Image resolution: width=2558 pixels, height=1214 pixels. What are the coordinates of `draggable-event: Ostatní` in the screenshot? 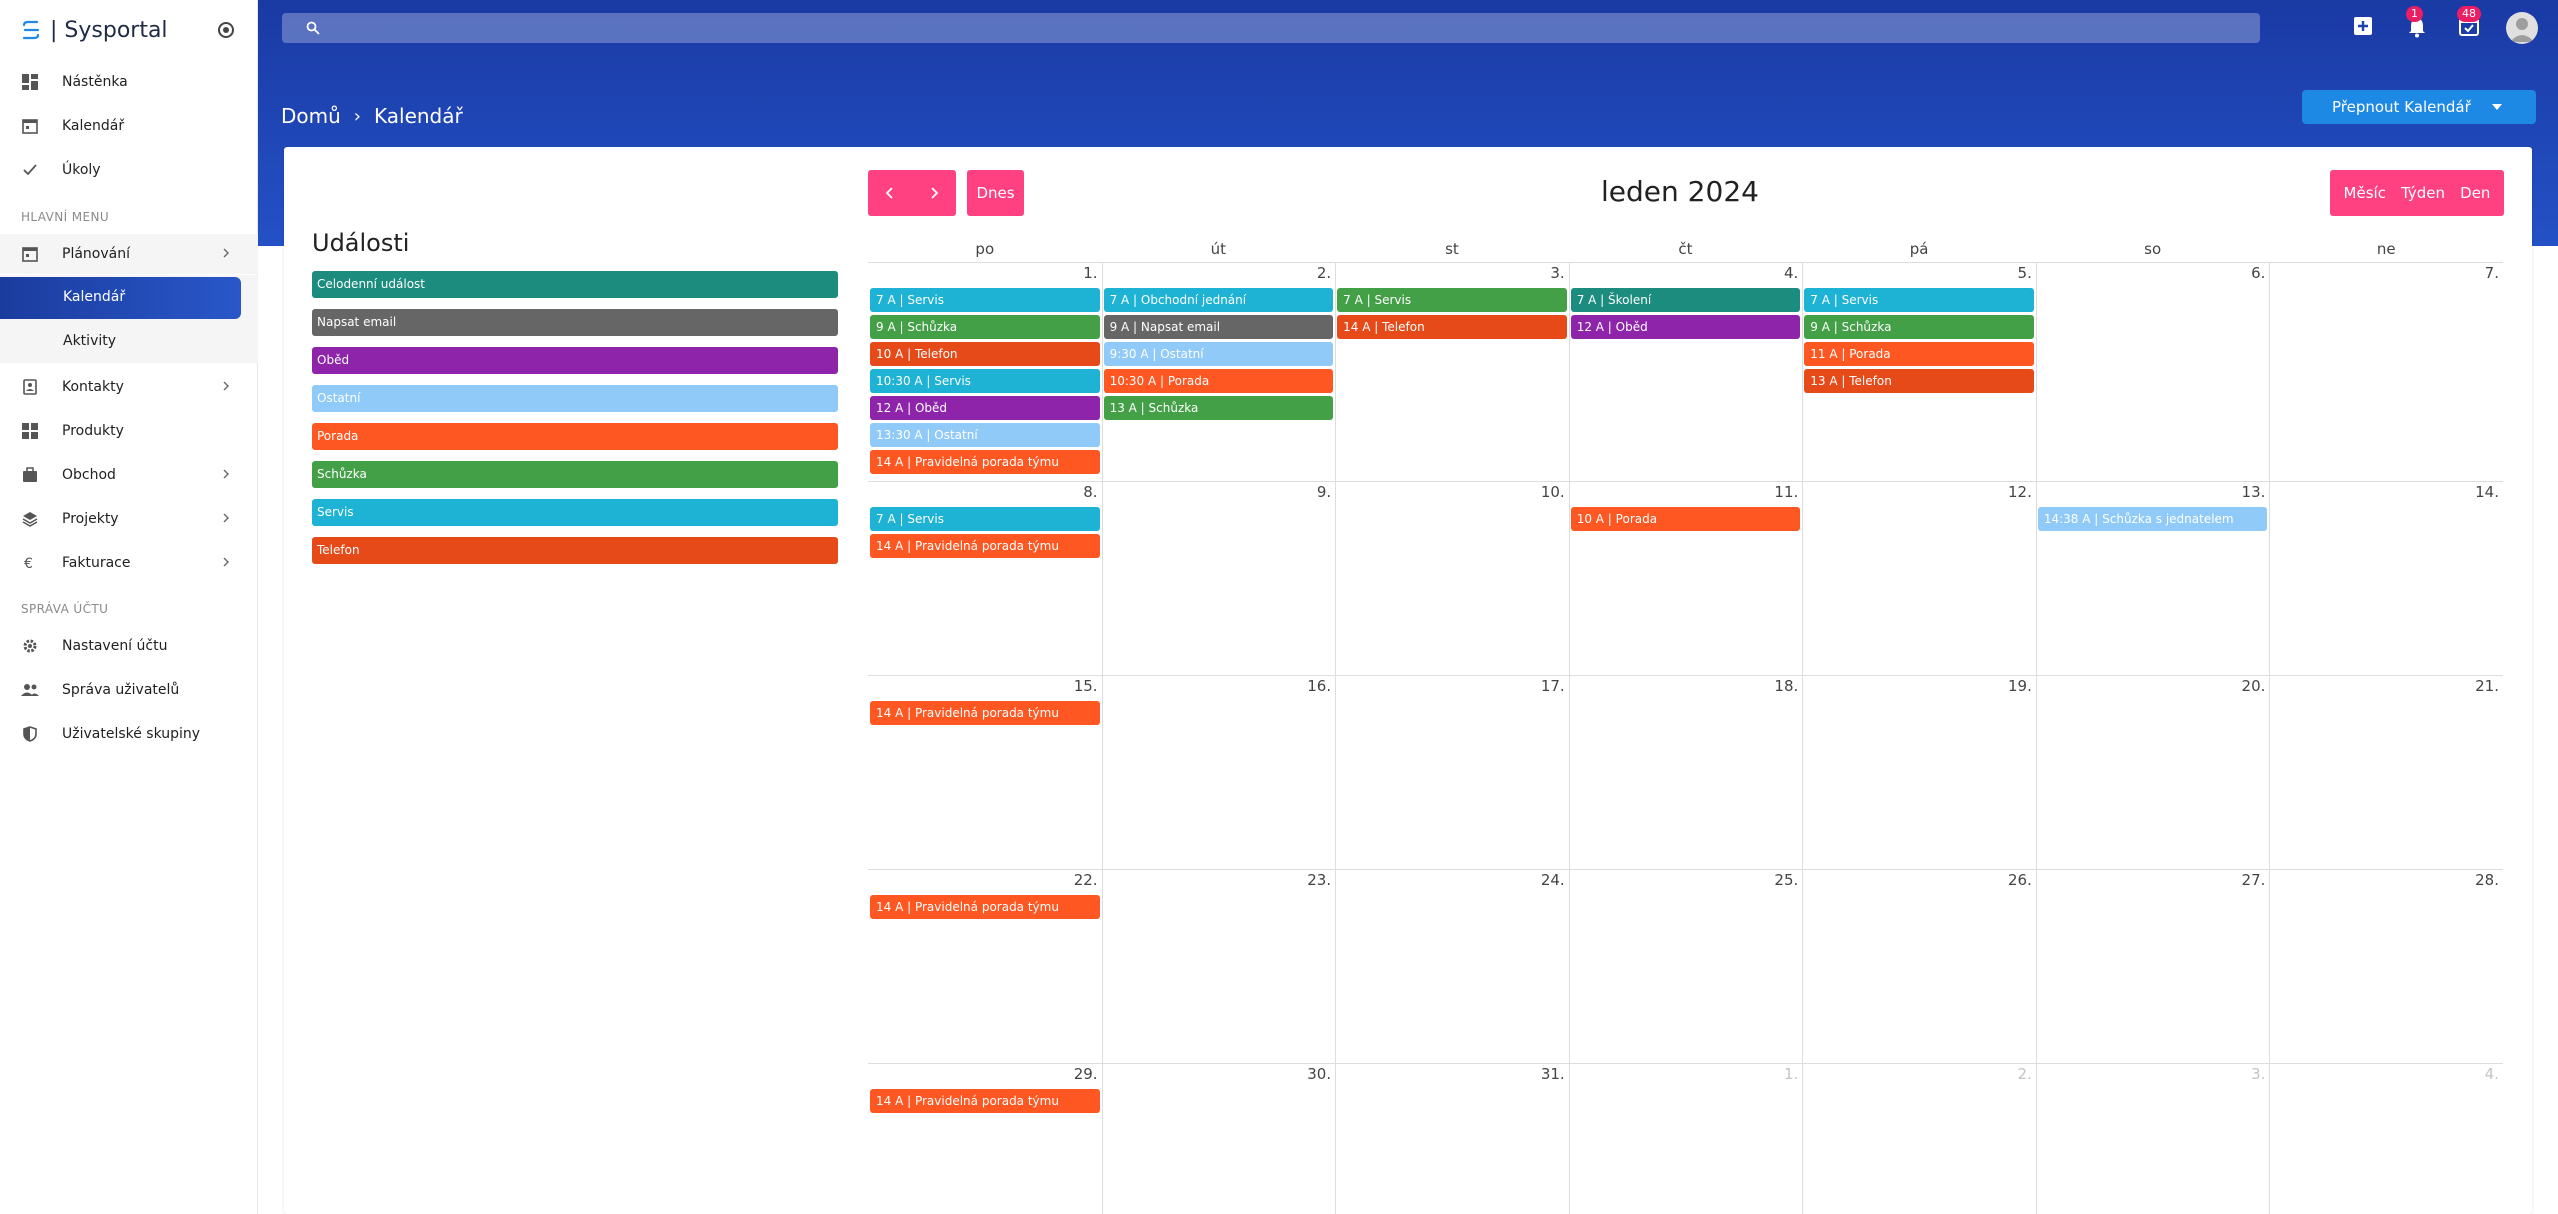 It's located at (575, 398).